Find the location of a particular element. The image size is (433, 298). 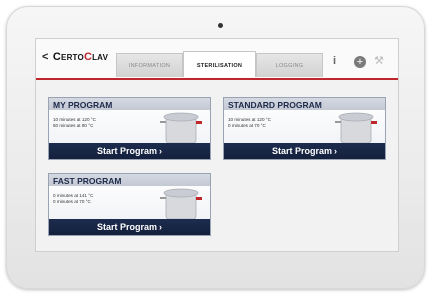

tab-sterilisation: STERILISATION is located at coordinates (219, 64).